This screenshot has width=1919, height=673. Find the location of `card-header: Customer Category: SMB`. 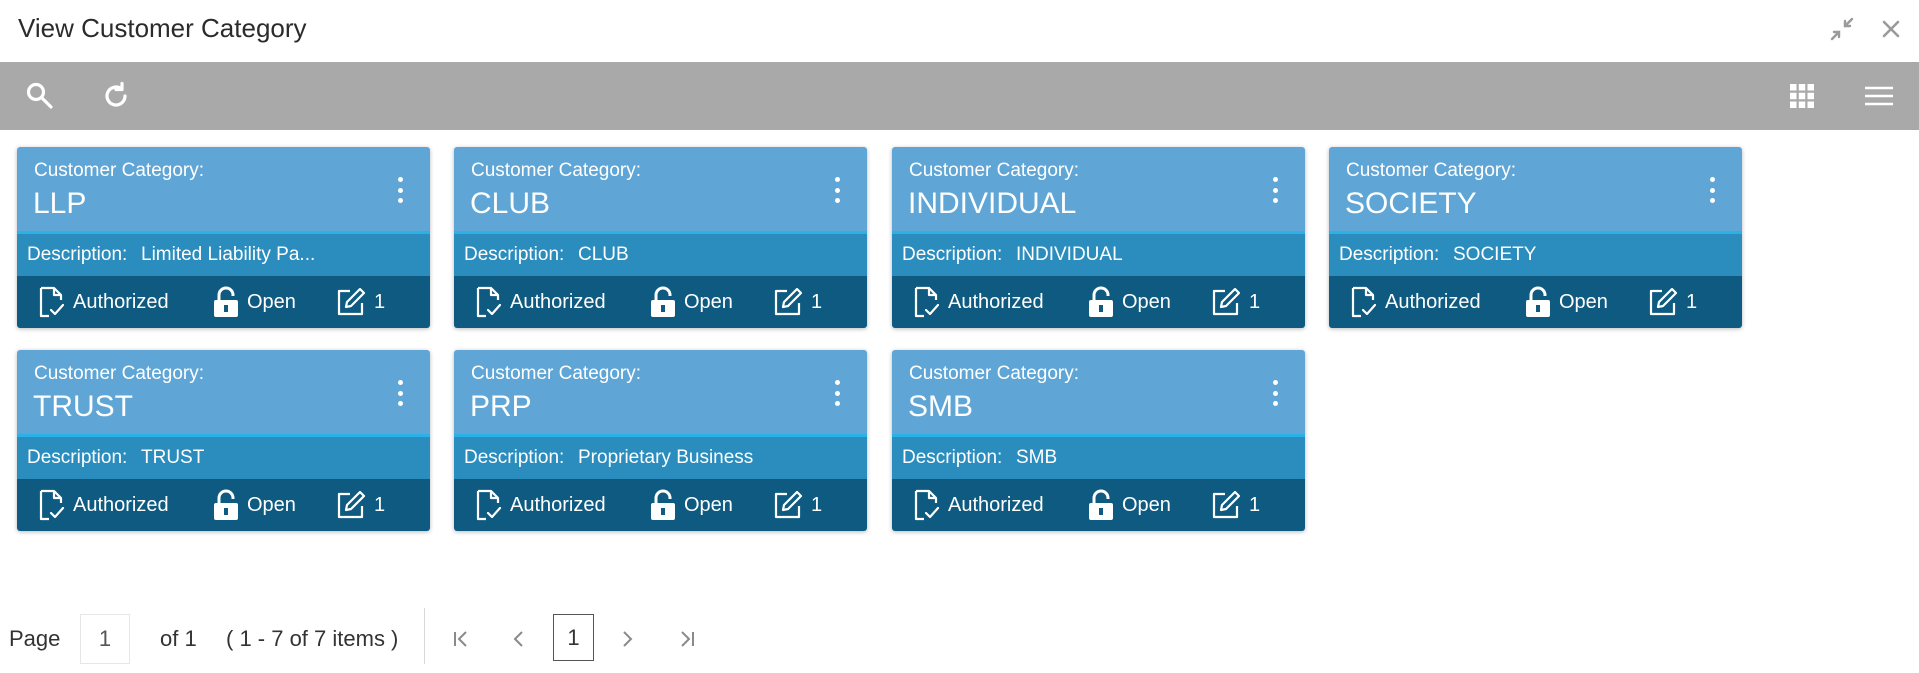

card-header: Customer Category: SMB is located at coordinates (1098, 393).